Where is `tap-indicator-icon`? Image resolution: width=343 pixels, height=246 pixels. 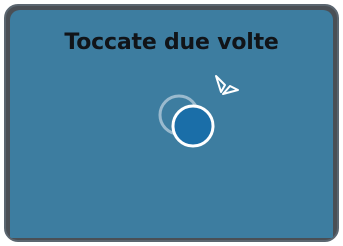 tap-indicator-icon is located at coordinates (227, 85).